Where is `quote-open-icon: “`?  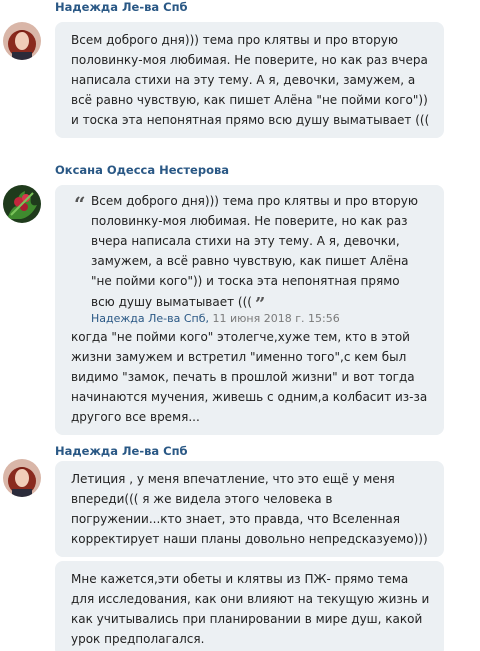
quote-open-icon: “ is located at coordinates (80, 204).